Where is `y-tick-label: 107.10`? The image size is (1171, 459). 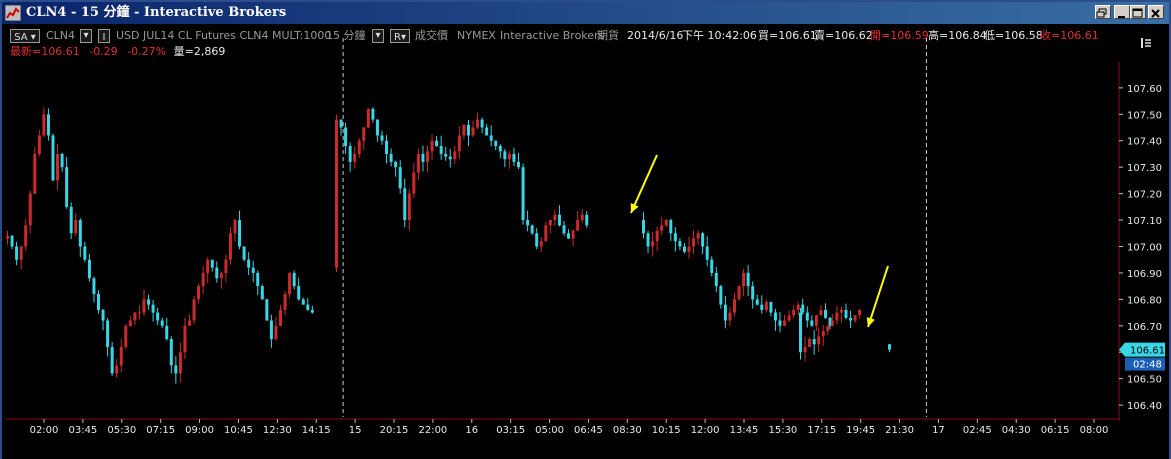 y-tick-label: 107.10 is located at coordinates (1144, 221).